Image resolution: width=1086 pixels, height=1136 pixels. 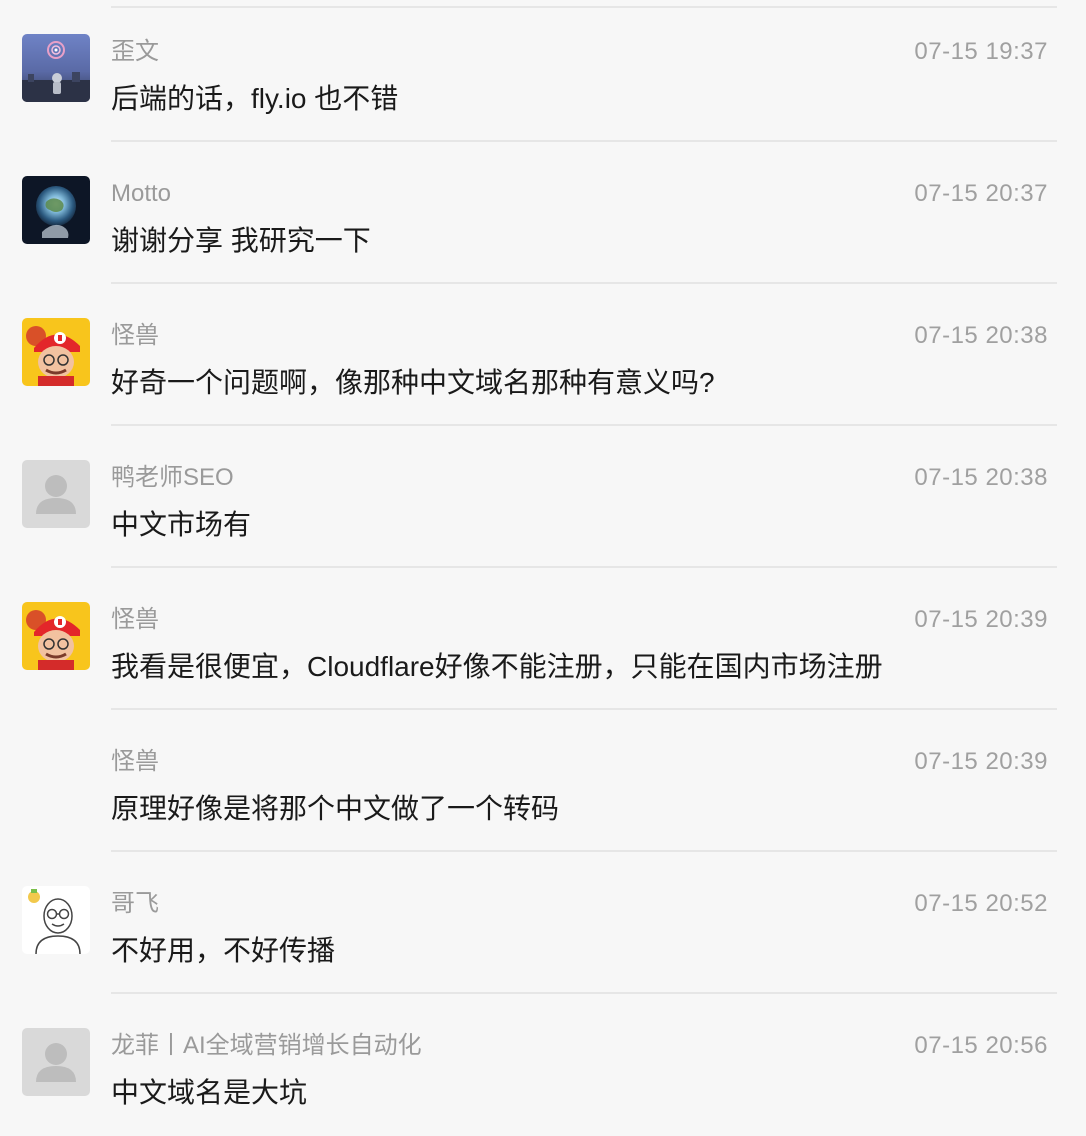 What do you see at coordinates (543, 781) in the screenshot?
I see `chat-message: 怪兽 07-15 20:39 原理好像是将那个中文做了一个转码` at bounding box center [543, 781].